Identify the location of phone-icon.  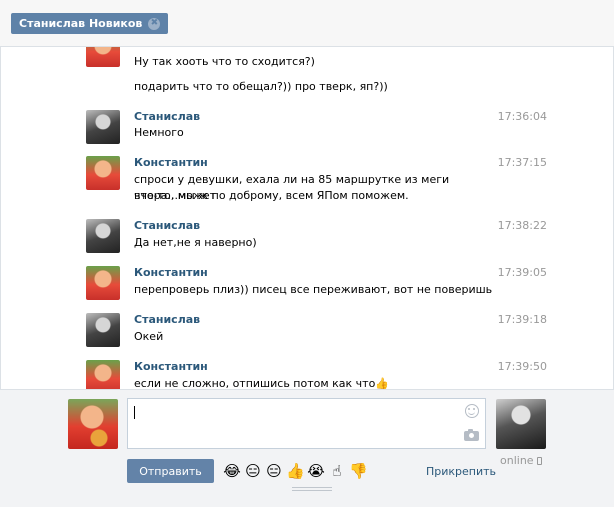
(539, 460).